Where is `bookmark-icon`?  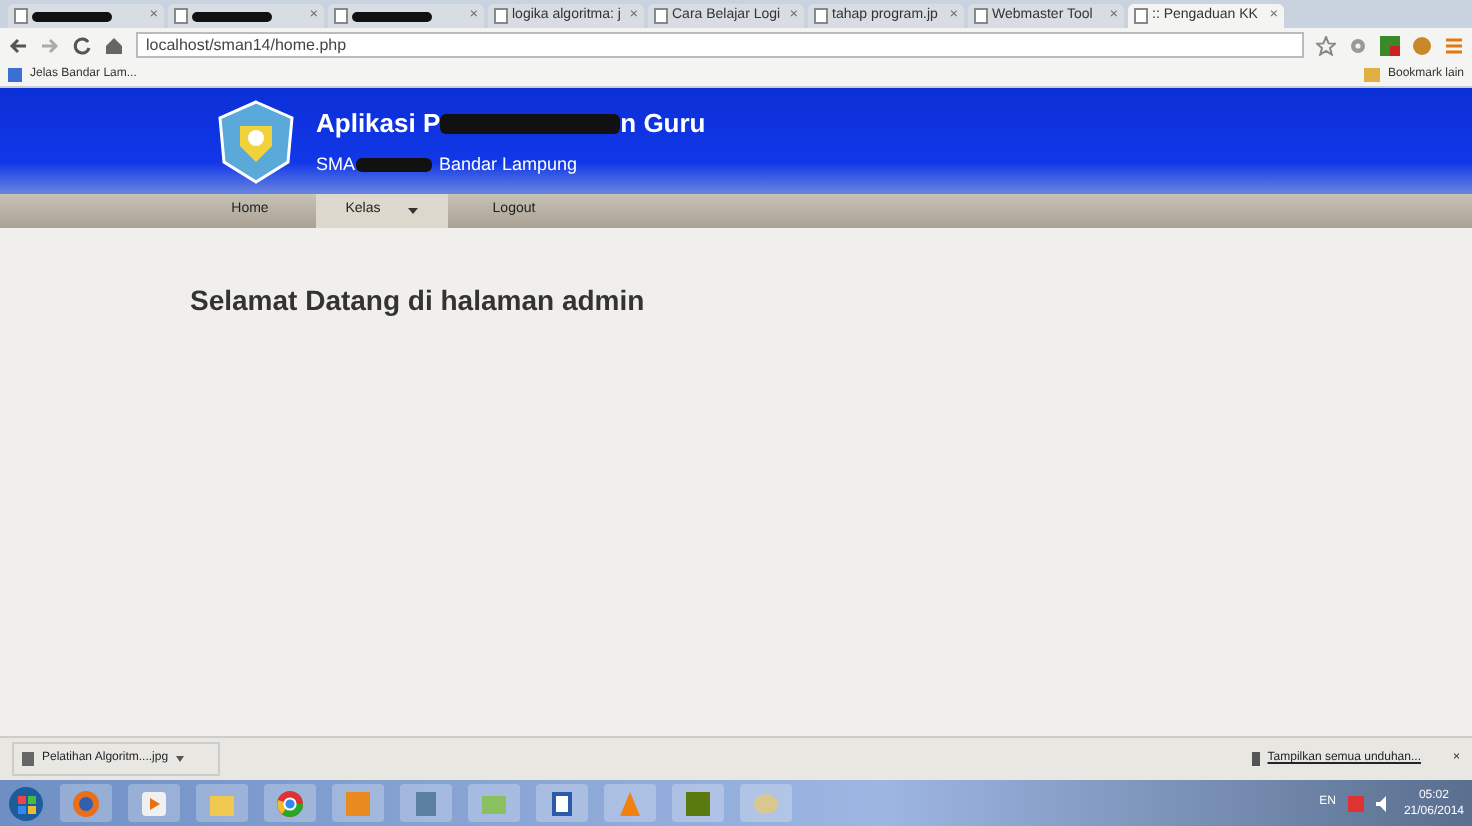
bookmark-icon is located at coordinates (15, 74).